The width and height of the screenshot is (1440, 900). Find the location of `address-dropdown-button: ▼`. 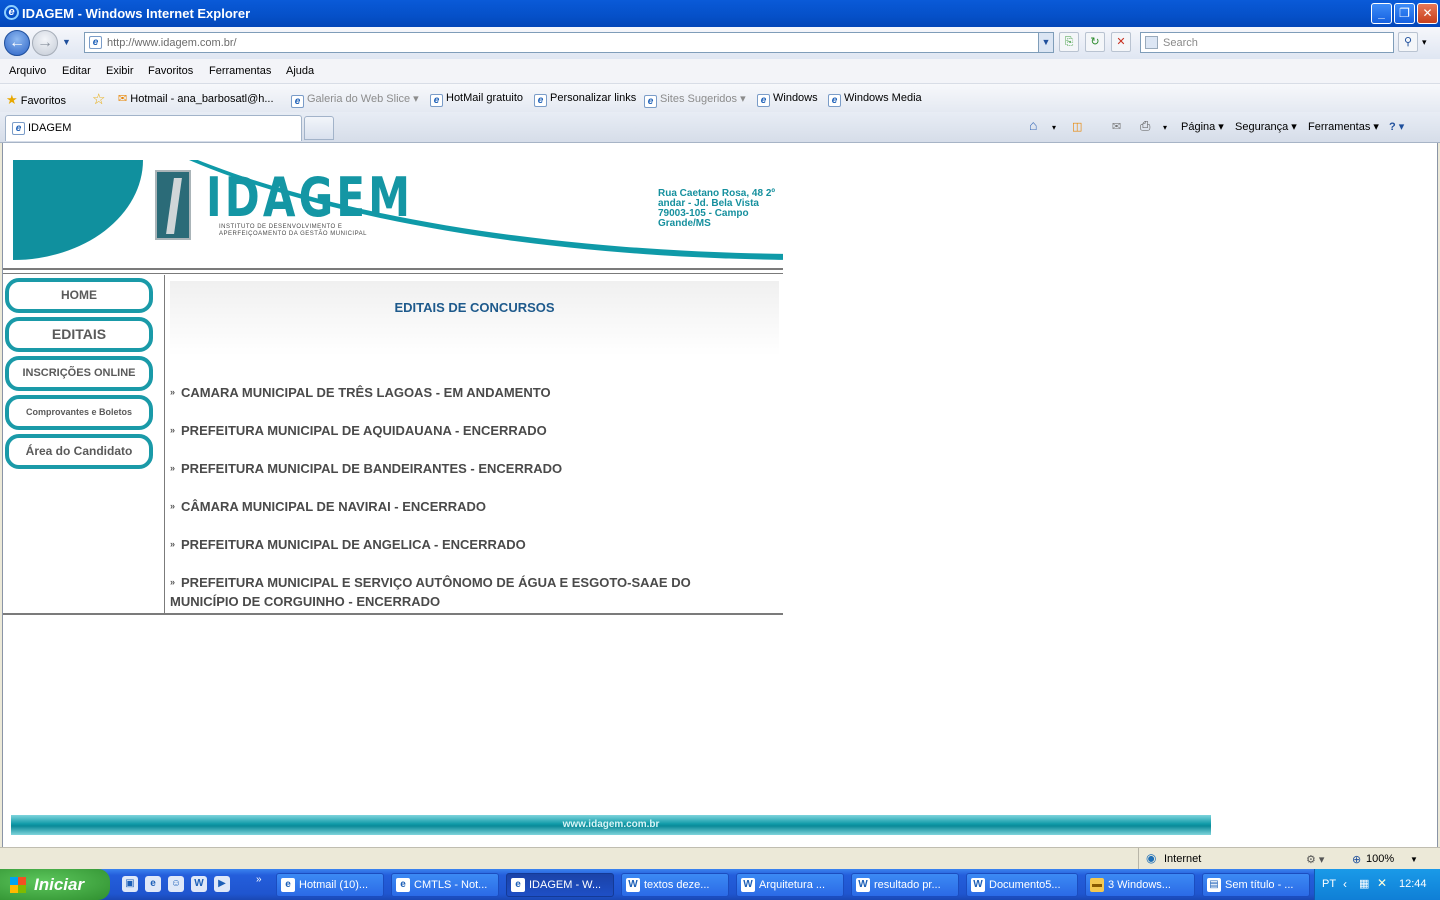

address-dropdown-button: ▼ is located at coordinates (1045, 42).